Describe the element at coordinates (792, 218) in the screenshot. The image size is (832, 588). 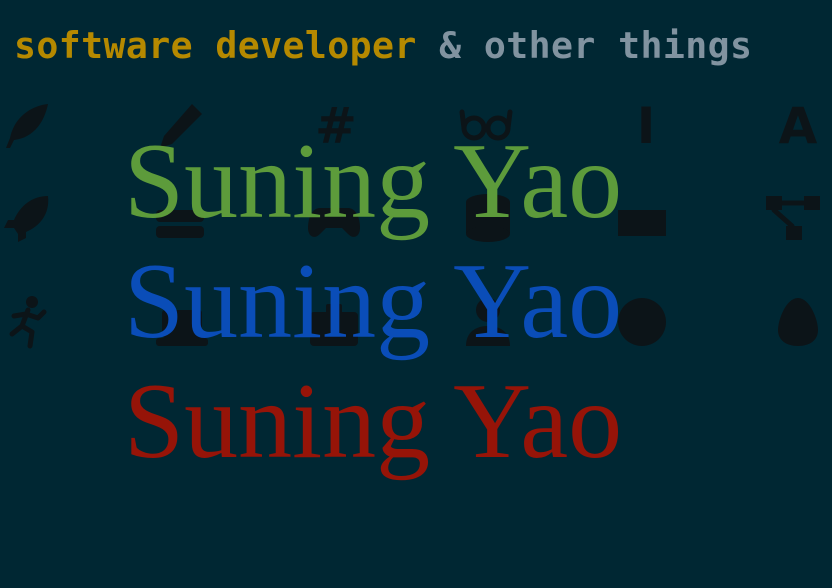
I see `sitemap-icon` at that location.